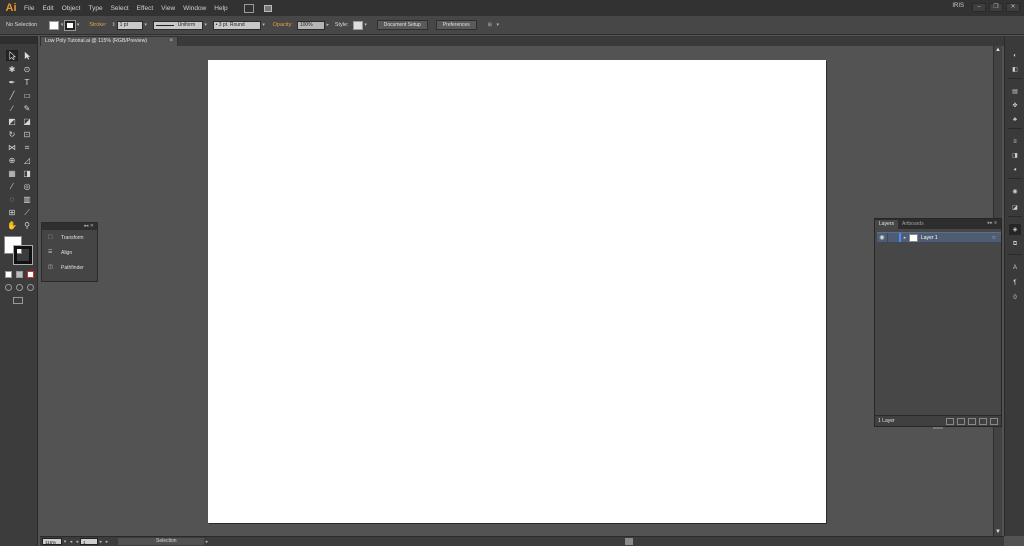  Describe the element at coordinates (194, 8) in the screenshot. I see `menu-window: Window` at that location.